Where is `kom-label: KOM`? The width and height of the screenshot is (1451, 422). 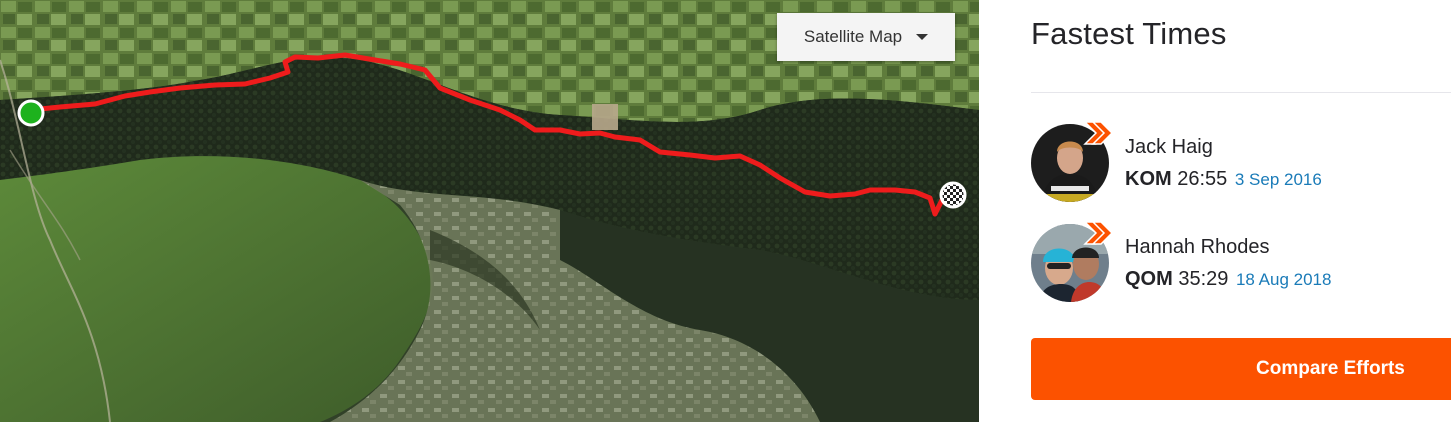 kom-label: KOM is located at coordinates (1148, 179).